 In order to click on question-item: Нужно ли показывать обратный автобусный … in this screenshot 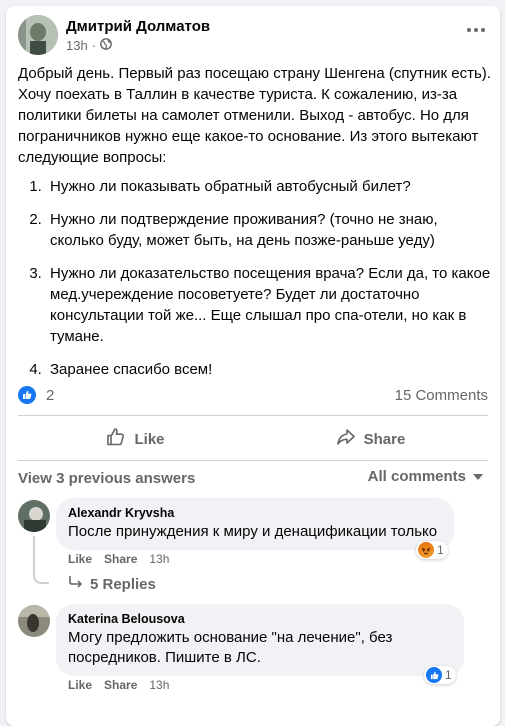, I will do `click(269, 186)`.